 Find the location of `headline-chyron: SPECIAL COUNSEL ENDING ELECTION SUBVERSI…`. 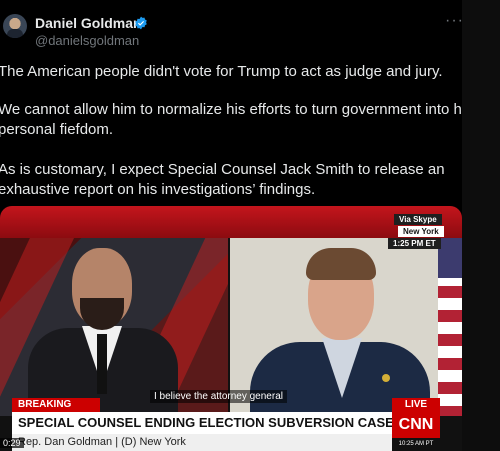

headline-chyron: SPECIAL COUNSEL ENDING ELECTION SUBVERSI… is located at coordinates (202, 423).